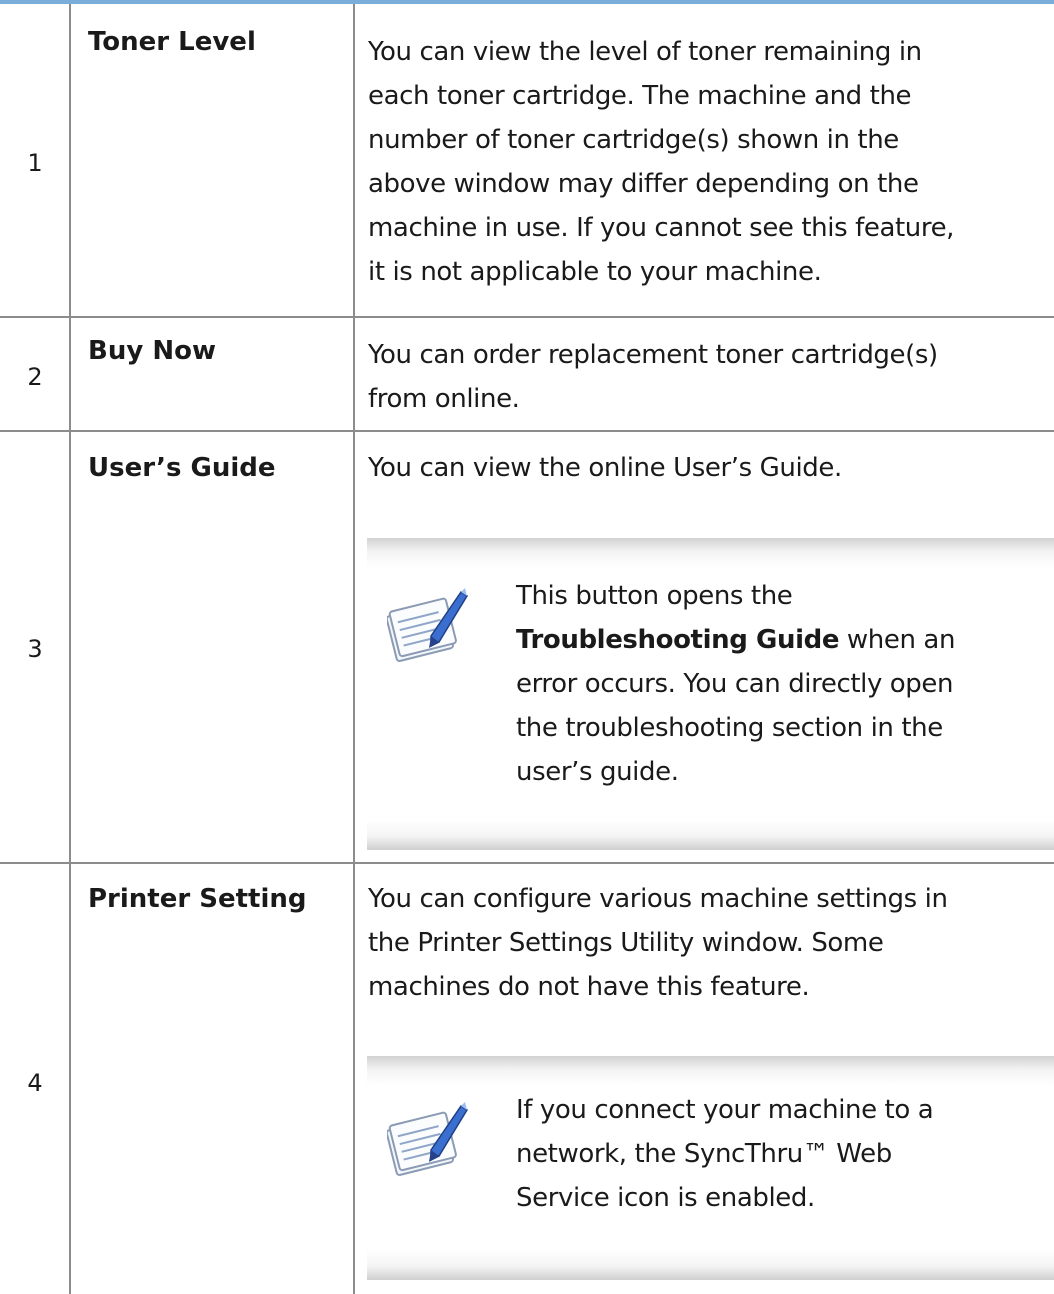  I want to click on note-line: network, the SyncThru™ Web, so click(704, 1154).